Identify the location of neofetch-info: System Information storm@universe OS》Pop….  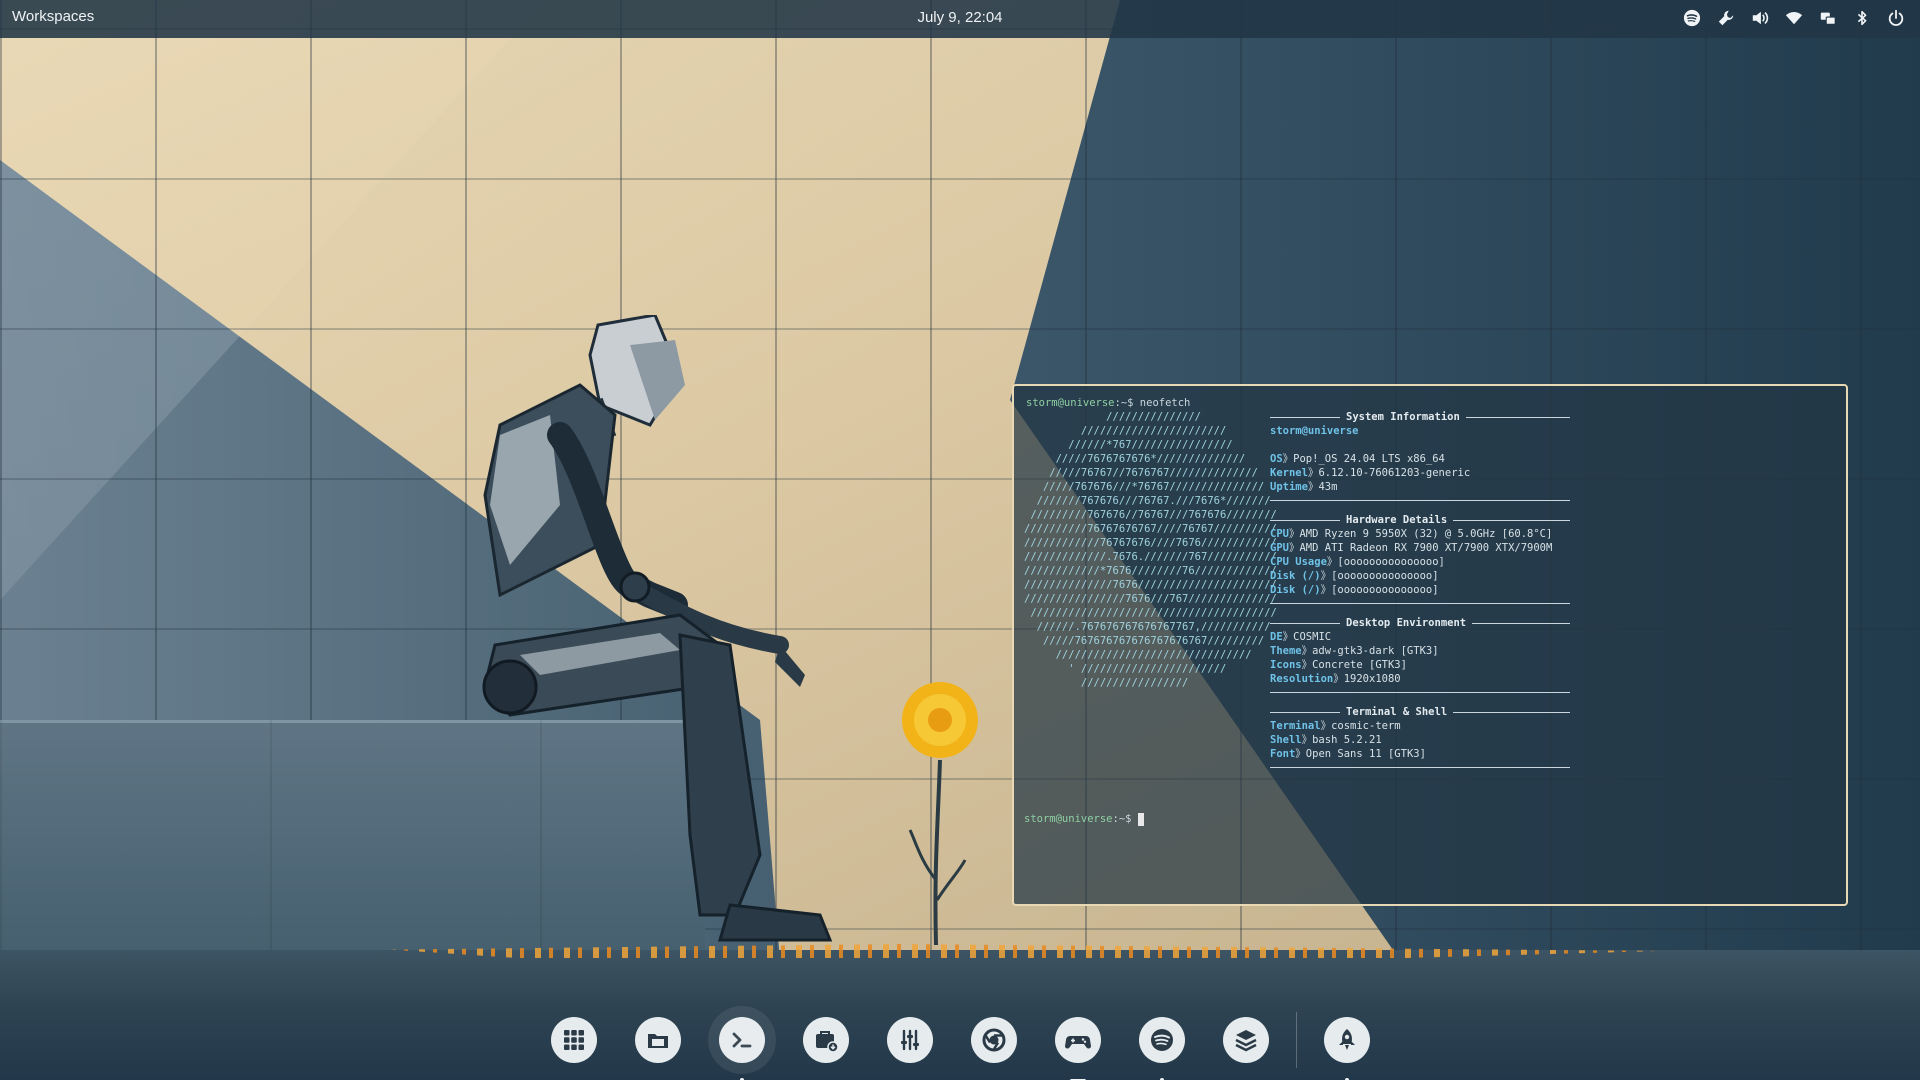
(1420, 595).